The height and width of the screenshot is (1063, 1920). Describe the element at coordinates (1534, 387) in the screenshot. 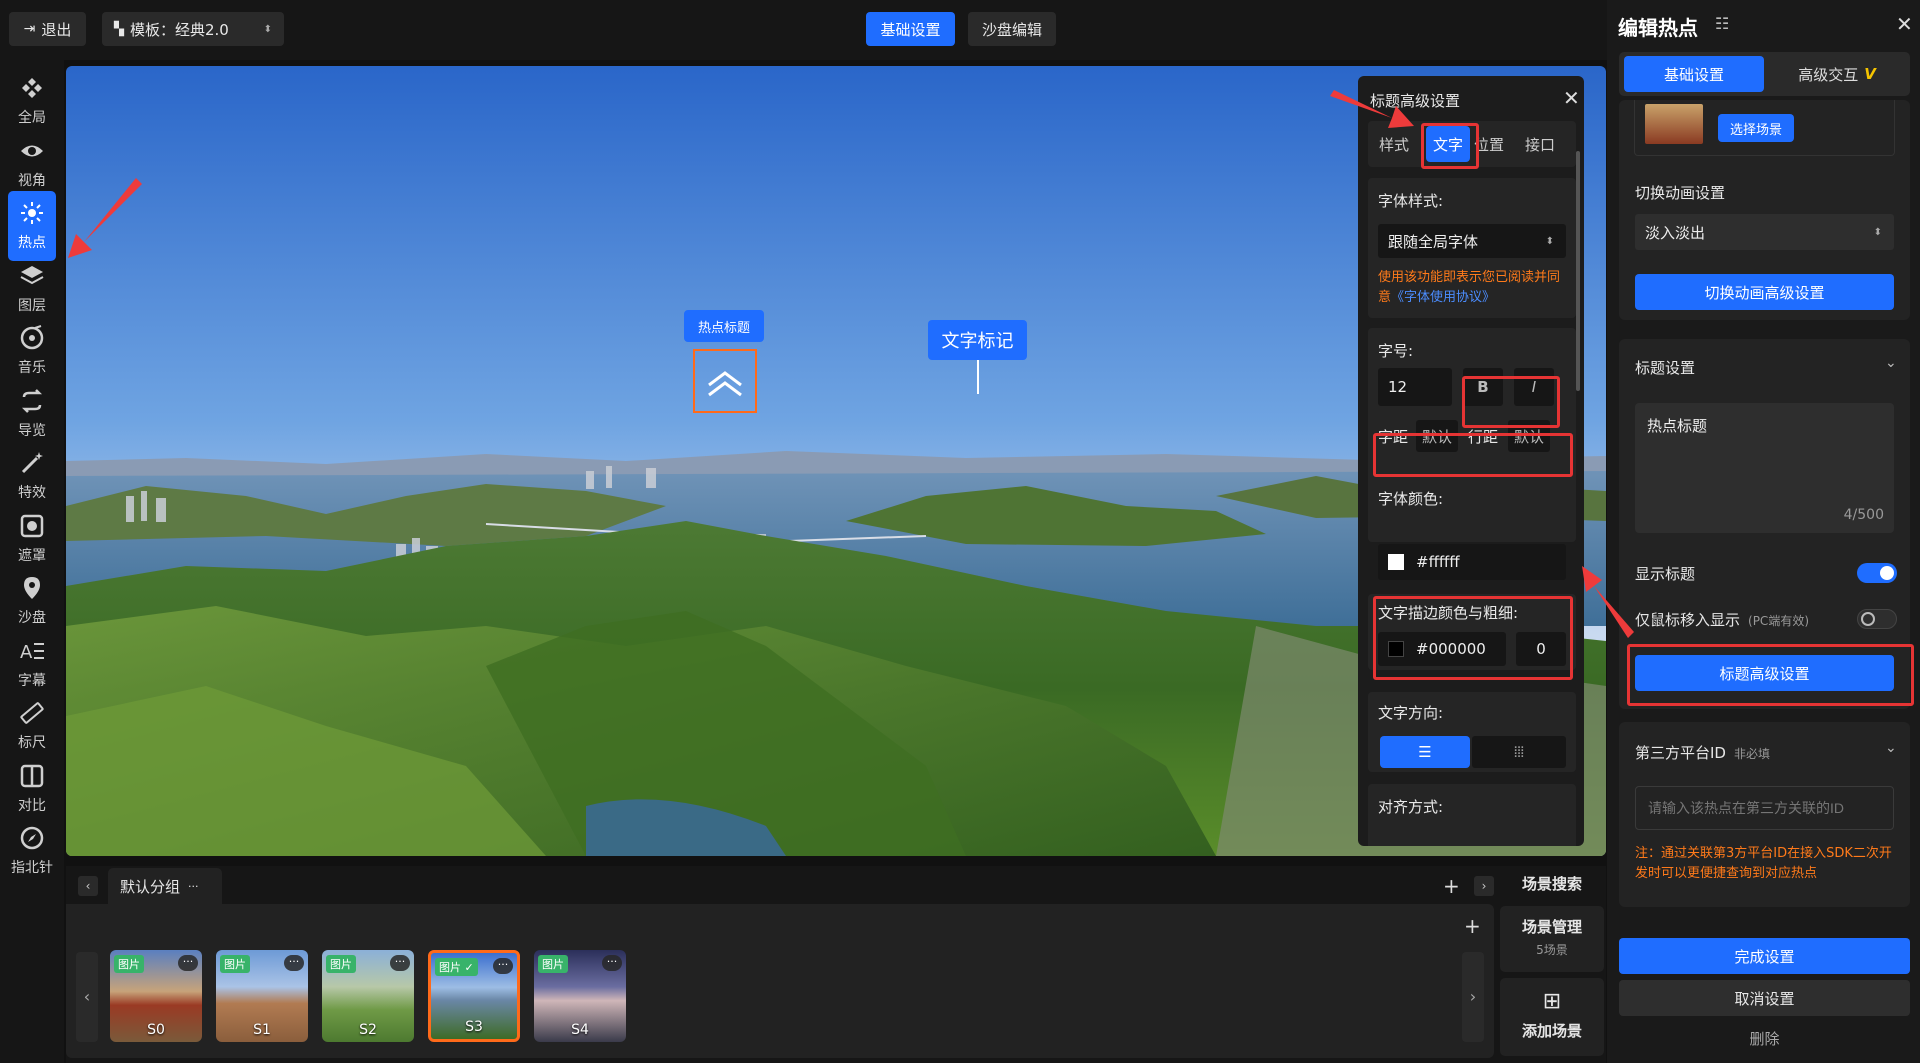

I see `italic-button: I` at that location.